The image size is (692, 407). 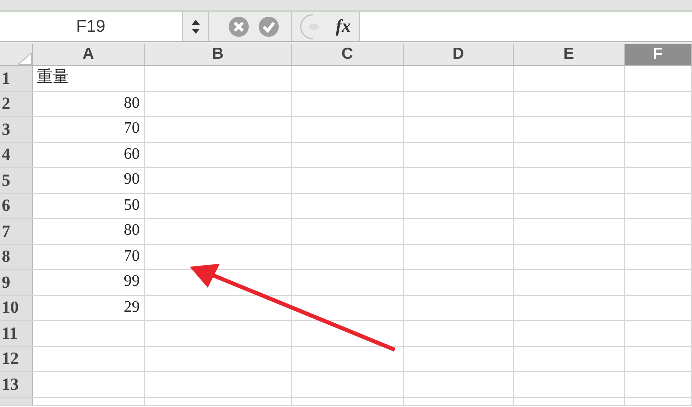 What do you see at coordinates (89, 206) in the screenshot?
I see `table-cell: 50` at bounding box center [89, 206].